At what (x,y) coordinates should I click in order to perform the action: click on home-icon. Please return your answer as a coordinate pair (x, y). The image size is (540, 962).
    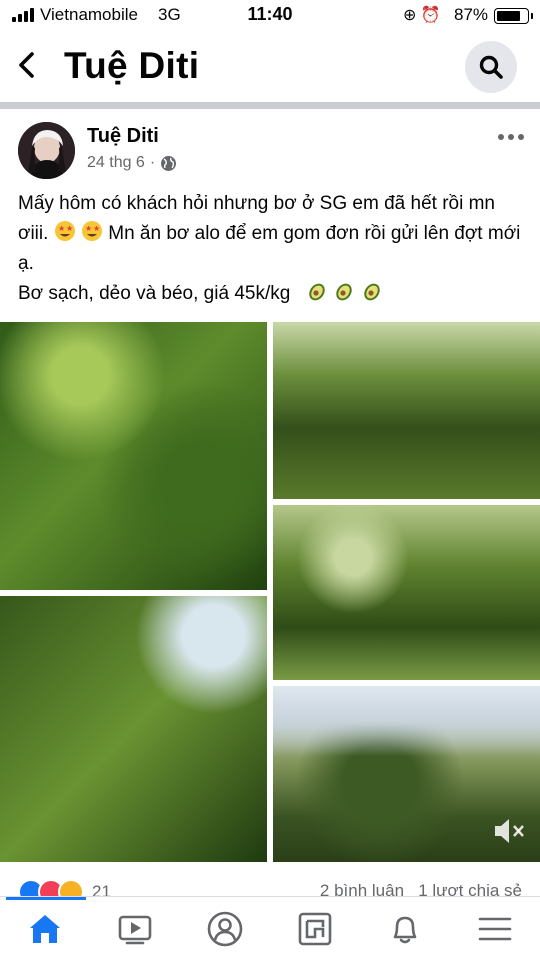
    Looking at the image, I should click on (45, 929).